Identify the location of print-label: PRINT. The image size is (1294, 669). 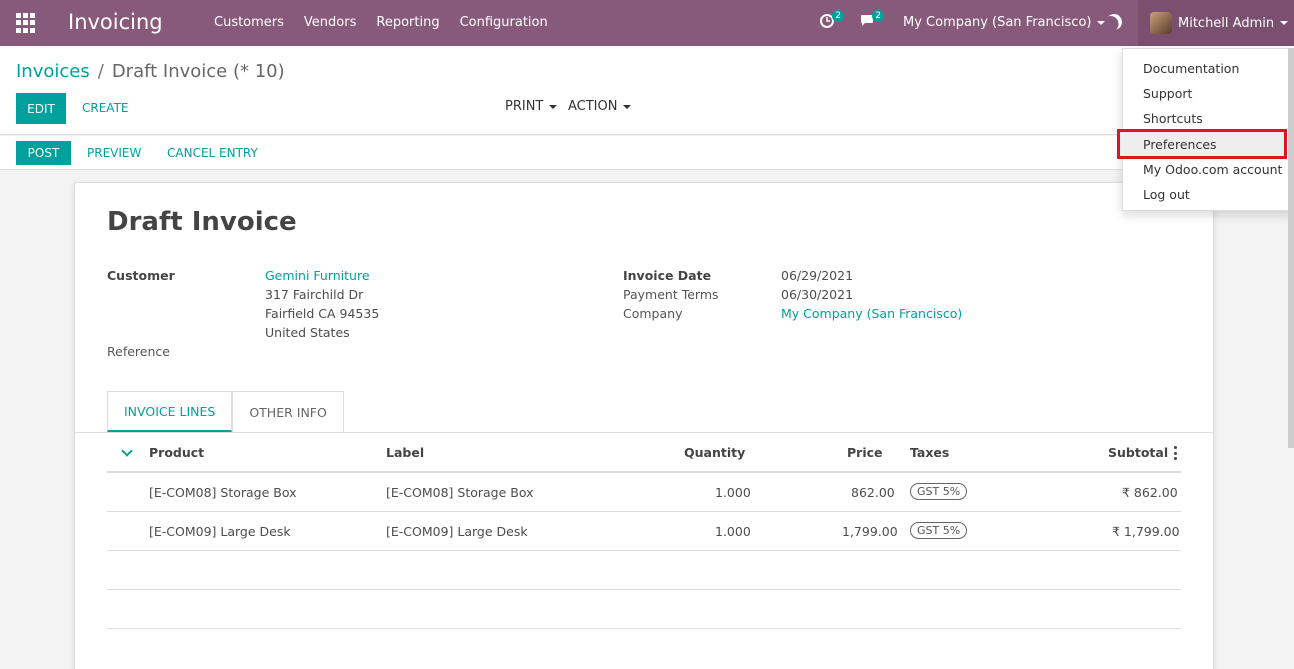
(524, 106).